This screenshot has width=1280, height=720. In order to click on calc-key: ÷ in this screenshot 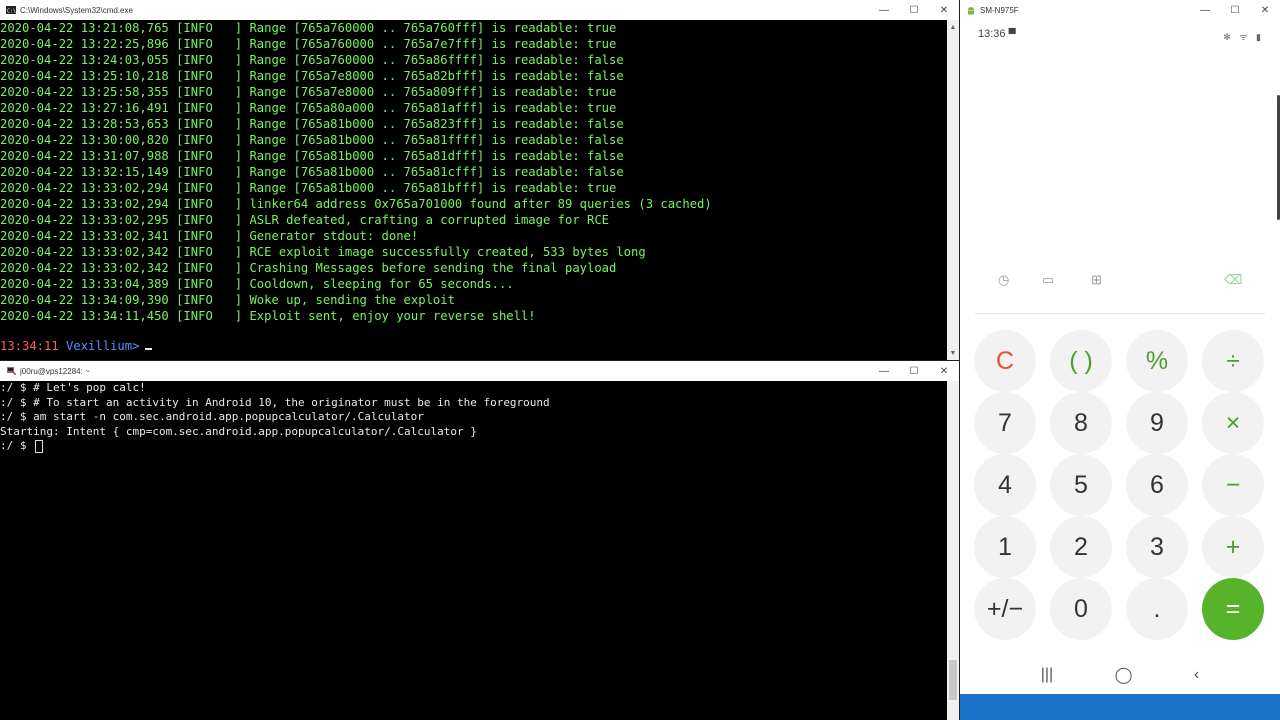, I will do `click(1233, 361)`.